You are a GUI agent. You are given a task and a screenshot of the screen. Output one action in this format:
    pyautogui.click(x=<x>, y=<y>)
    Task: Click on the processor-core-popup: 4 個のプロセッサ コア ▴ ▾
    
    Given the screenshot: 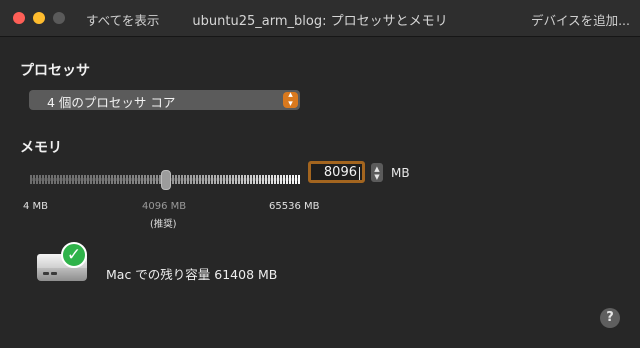 What is the action you would take?
    pyautogui.click(x=164, y=100)
    